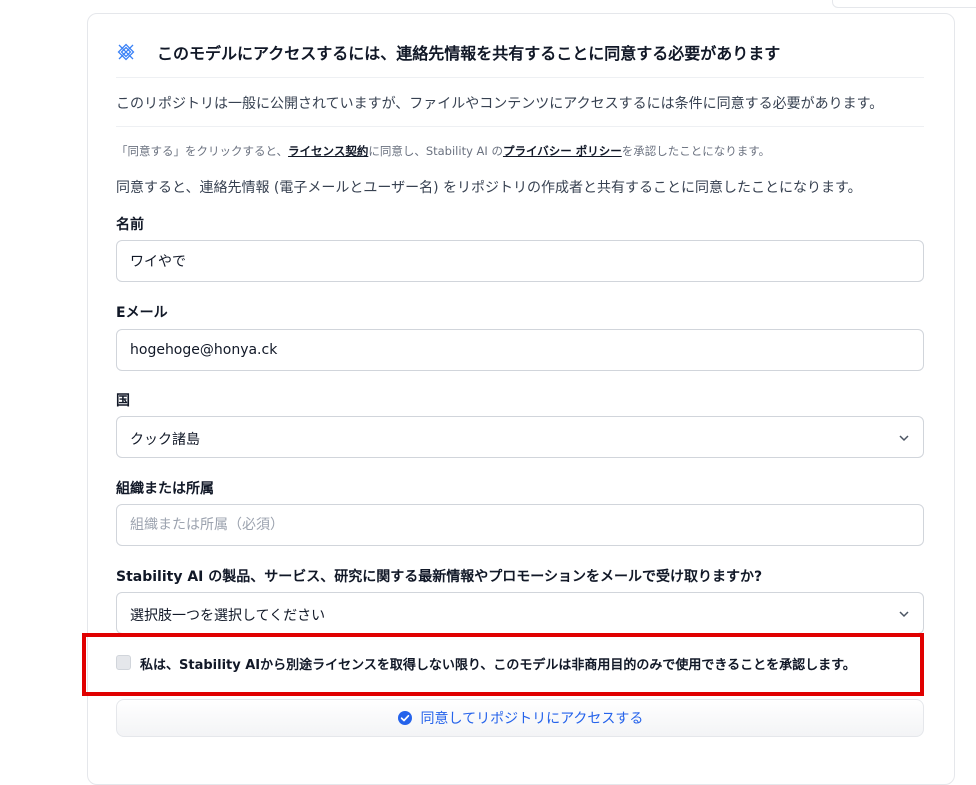  Describe the element at coordinates (520, 525) in the screenshot. I see `organization-input` at that location.